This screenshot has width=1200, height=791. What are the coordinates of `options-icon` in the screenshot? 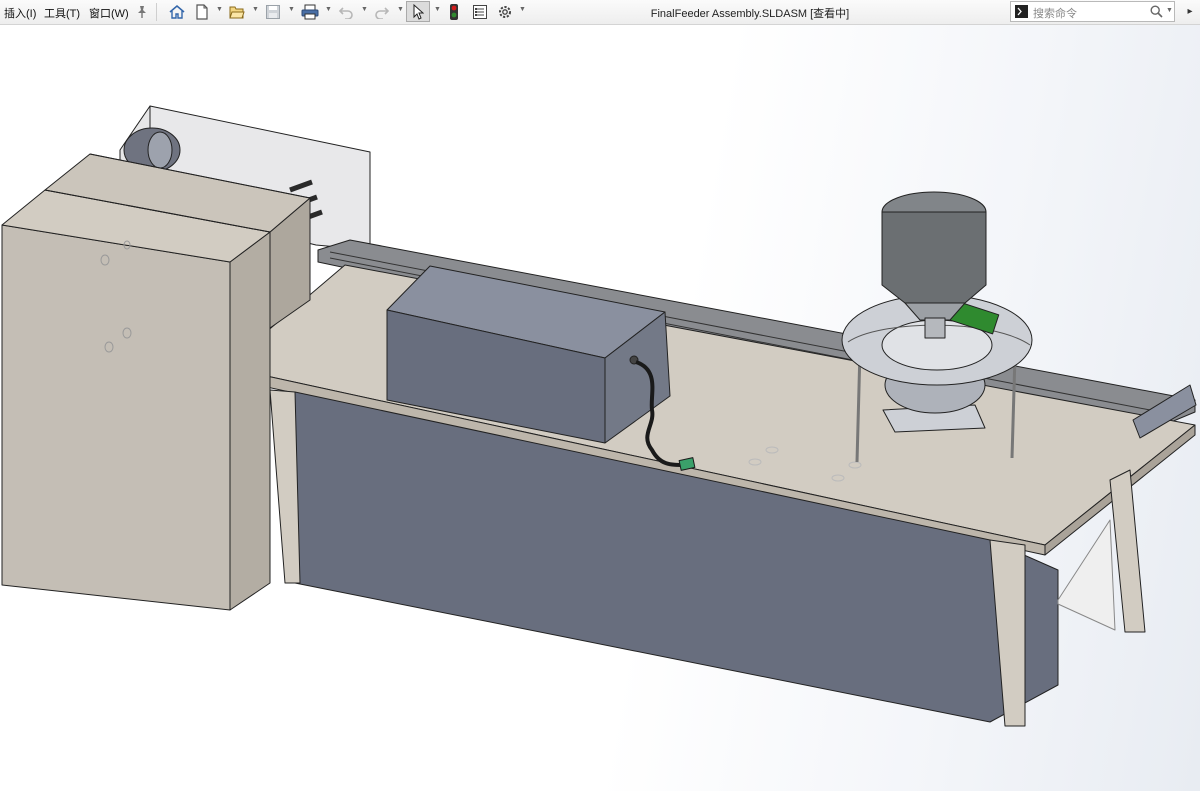 It's located at (505, 11).